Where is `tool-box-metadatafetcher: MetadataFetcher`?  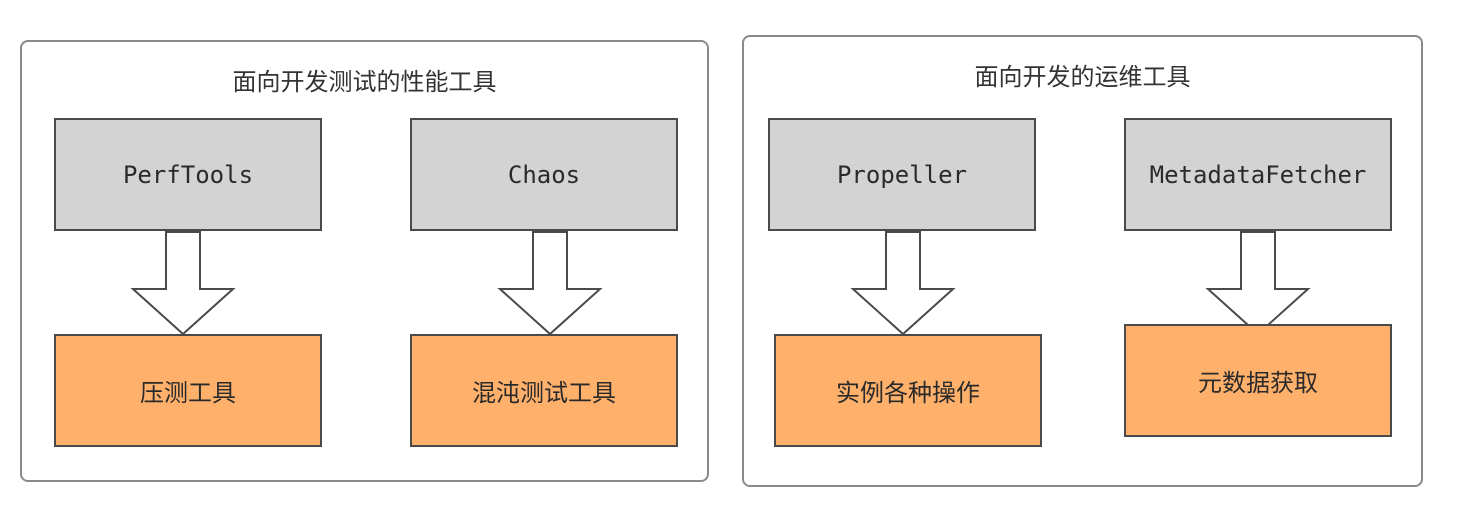 tool-box-metadatafetcher: MetadataFetcher is located at coordinates (1258, 174).